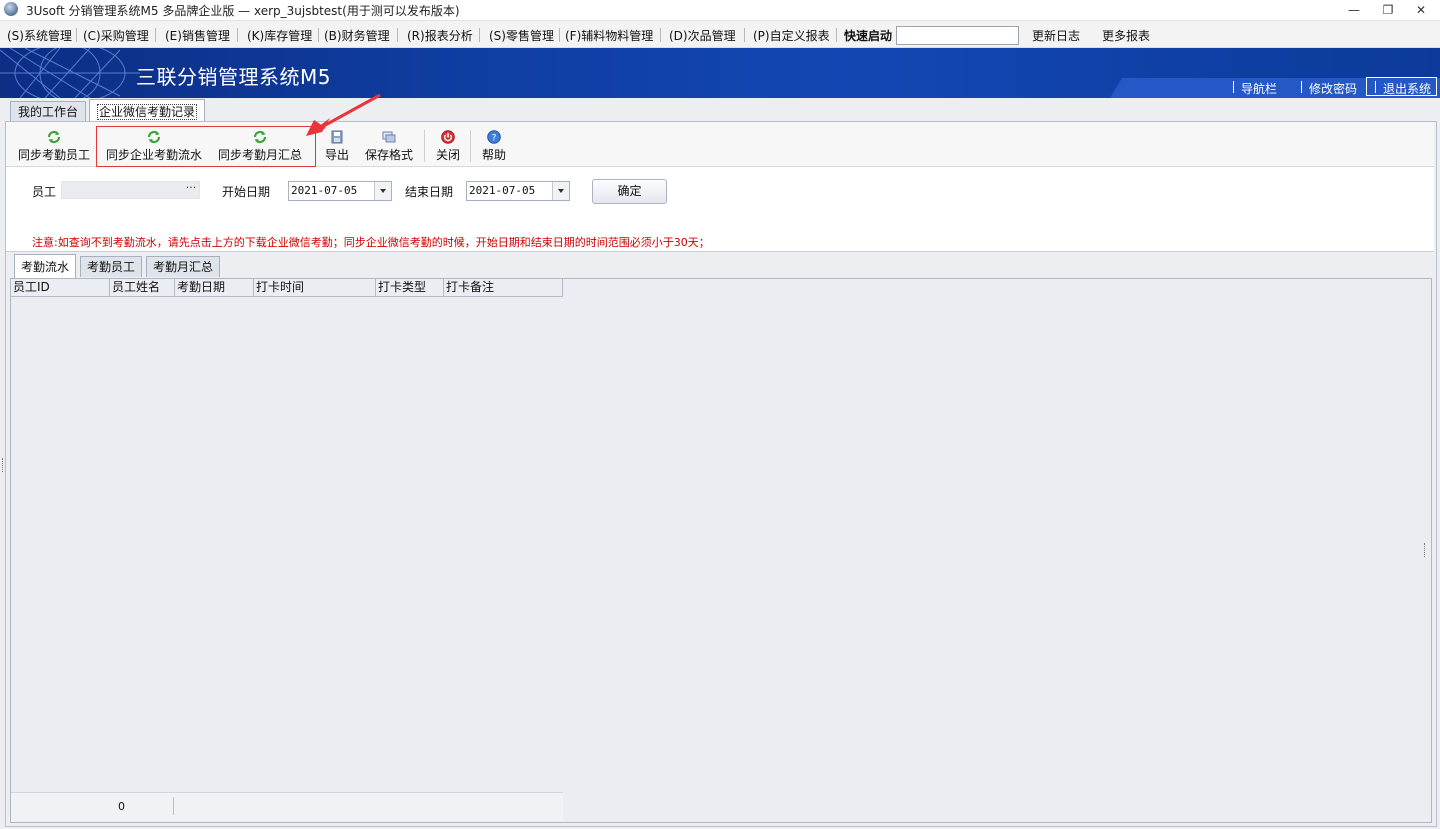  Describe the element at coordinates (337, 137) in the screenshot. I see `save-disk-icon` at that location.